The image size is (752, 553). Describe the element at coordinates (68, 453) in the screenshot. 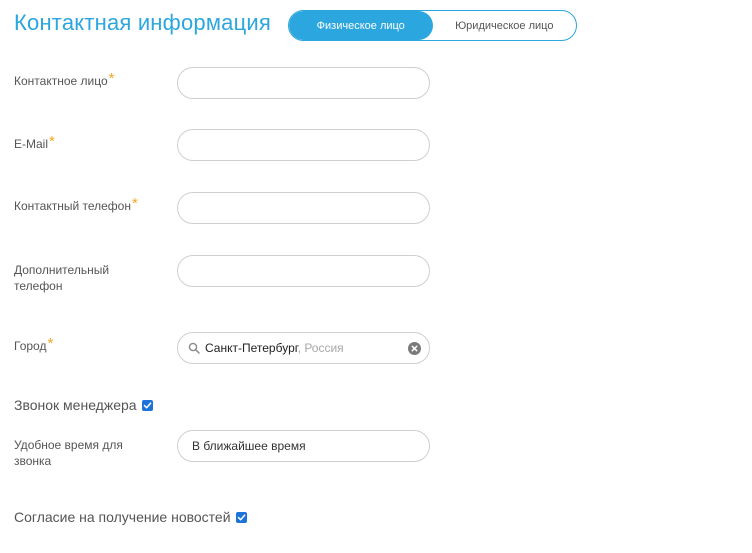

I see `call-time-label: Удобное время для звонка` at that location.